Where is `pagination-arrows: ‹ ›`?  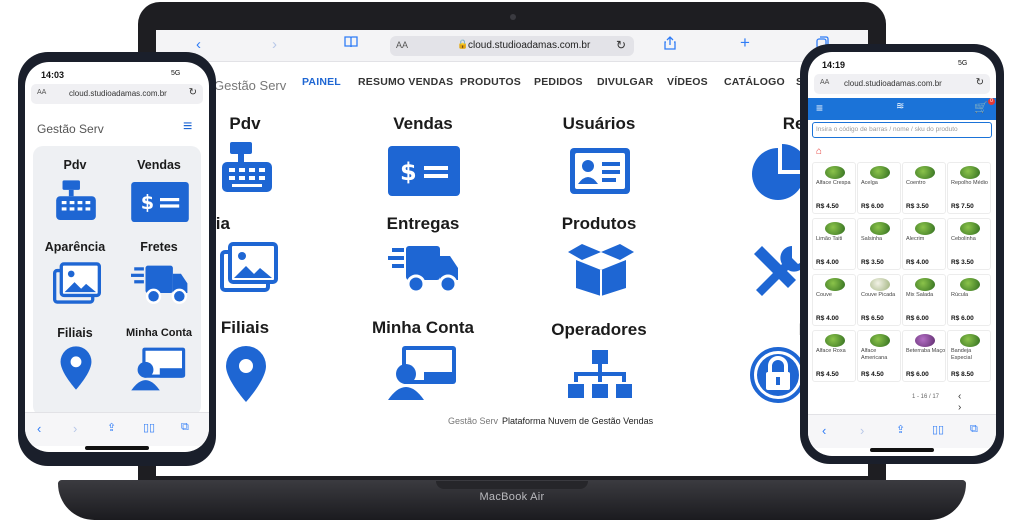 pagination-arrows: ‹ › is located at coordinates (977, 402).